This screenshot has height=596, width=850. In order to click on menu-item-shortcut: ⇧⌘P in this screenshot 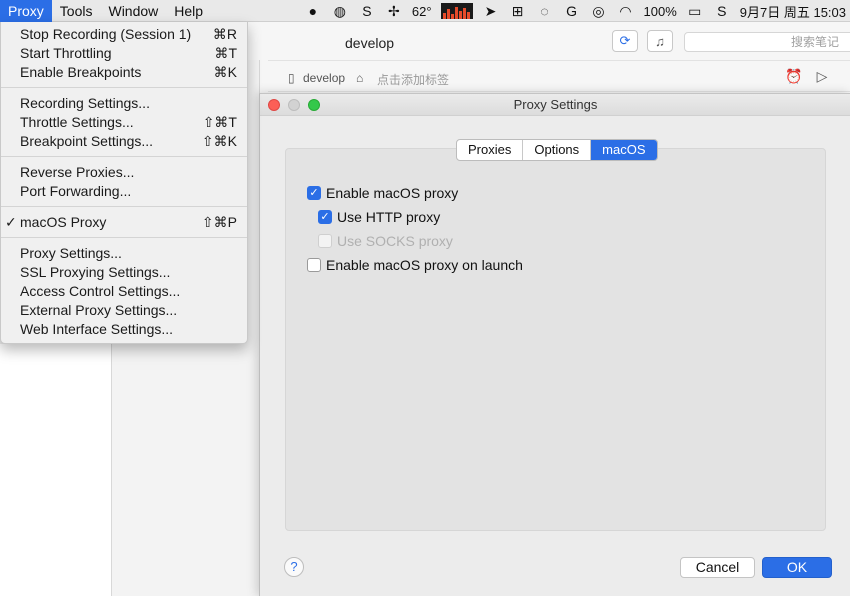, I will do `click(219, 222)`.